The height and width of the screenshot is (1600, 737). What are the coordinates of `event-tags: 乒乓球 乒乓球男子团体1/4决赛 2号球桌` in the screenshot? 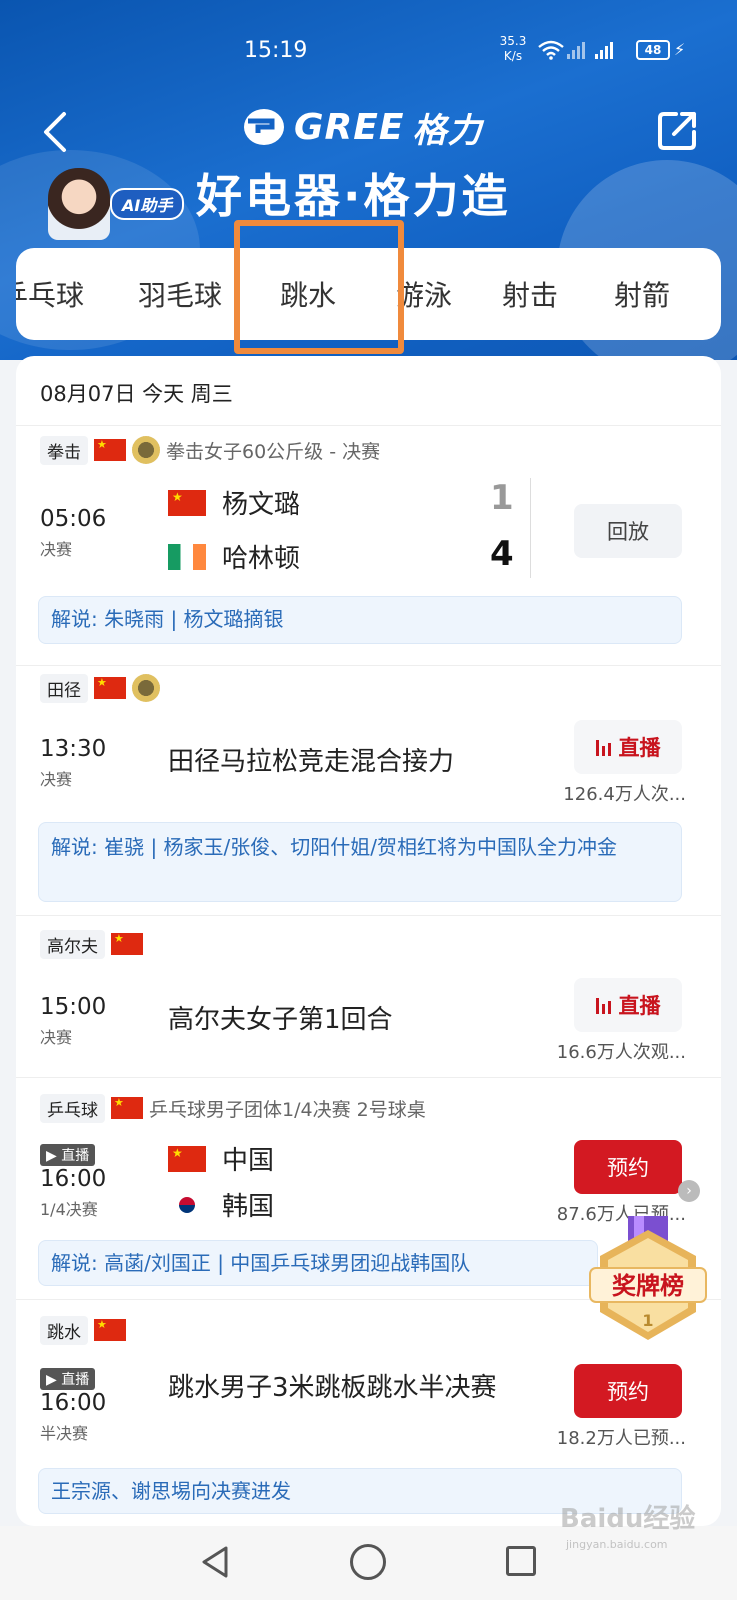 It's located at (233, 1108).